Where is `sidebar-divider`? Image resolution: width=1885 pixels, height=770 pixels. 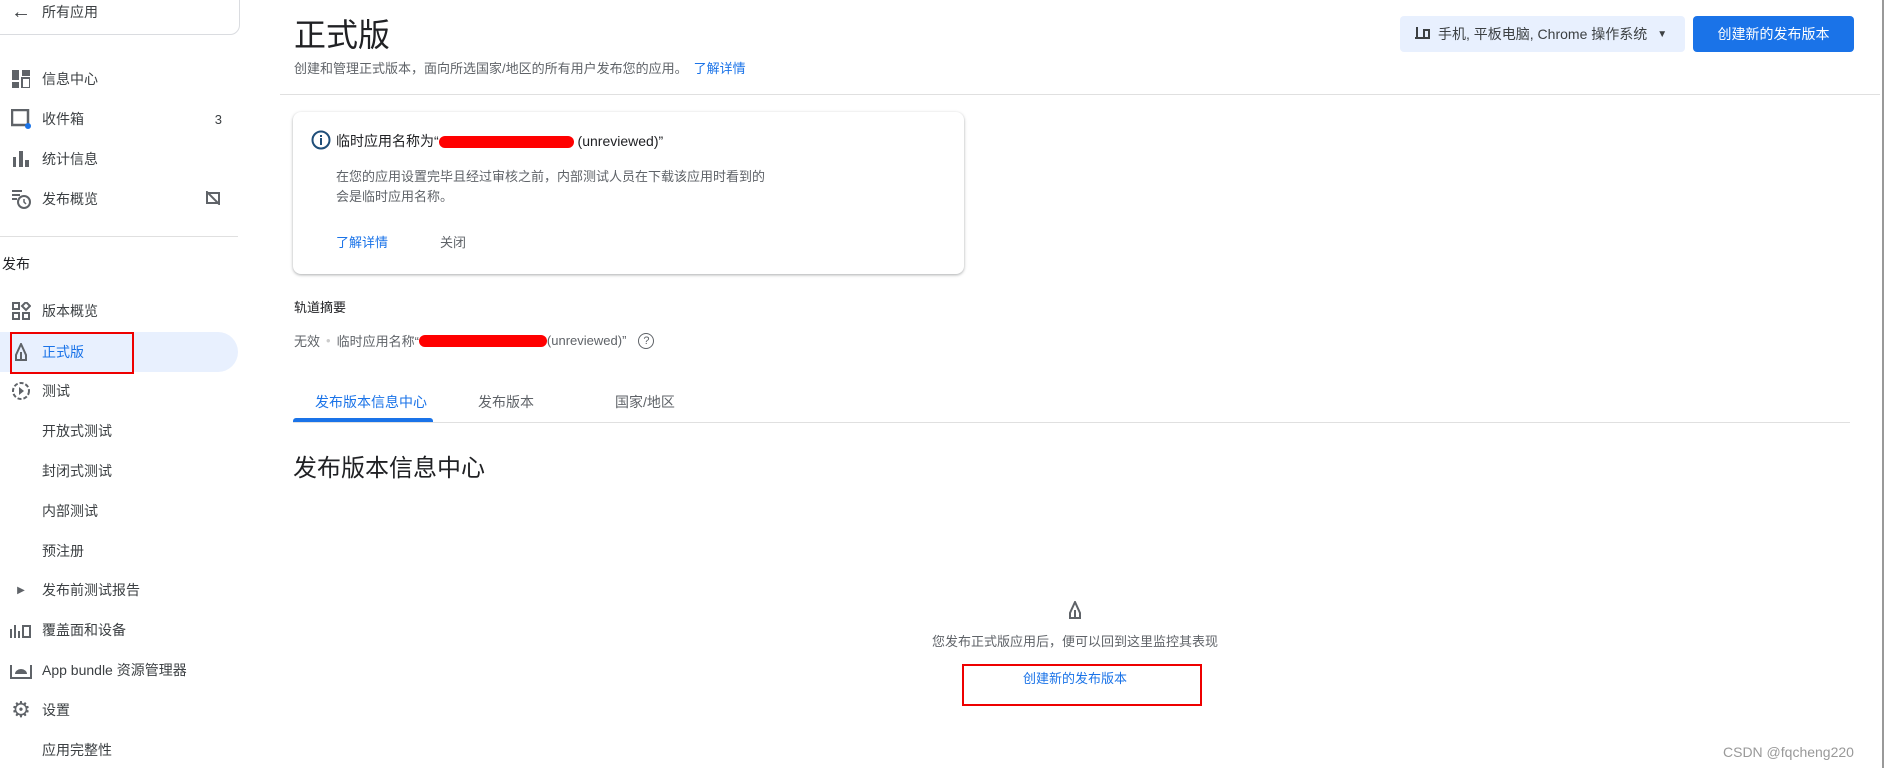
sidebar-divider is located at coordinates (119, 236).